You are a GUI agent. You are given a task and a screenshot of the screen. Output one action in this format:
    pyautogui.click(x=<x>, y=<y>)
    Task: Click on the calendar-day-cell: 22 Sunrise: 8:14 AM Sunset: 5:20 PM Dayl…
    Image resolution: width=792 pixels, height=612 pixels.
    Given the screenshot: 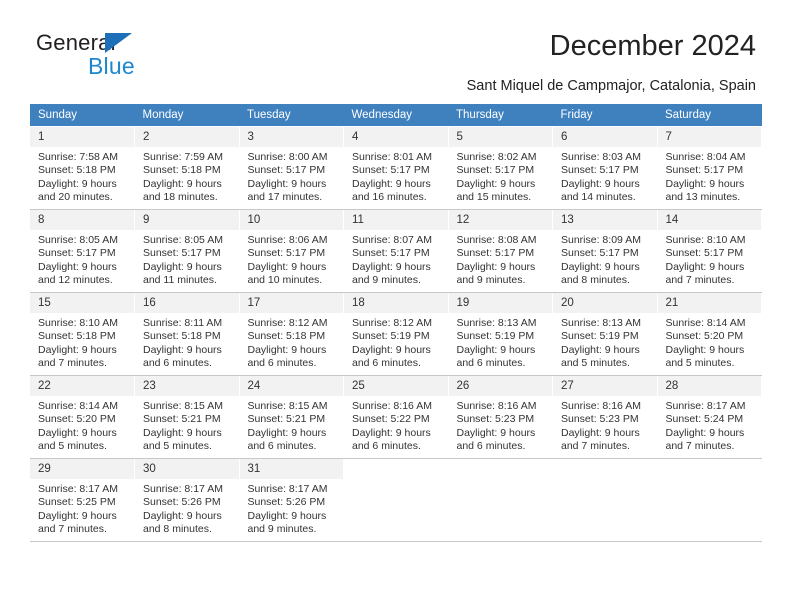 What is the action you would take?
    pyautogui.click(x=82, y=417)
    